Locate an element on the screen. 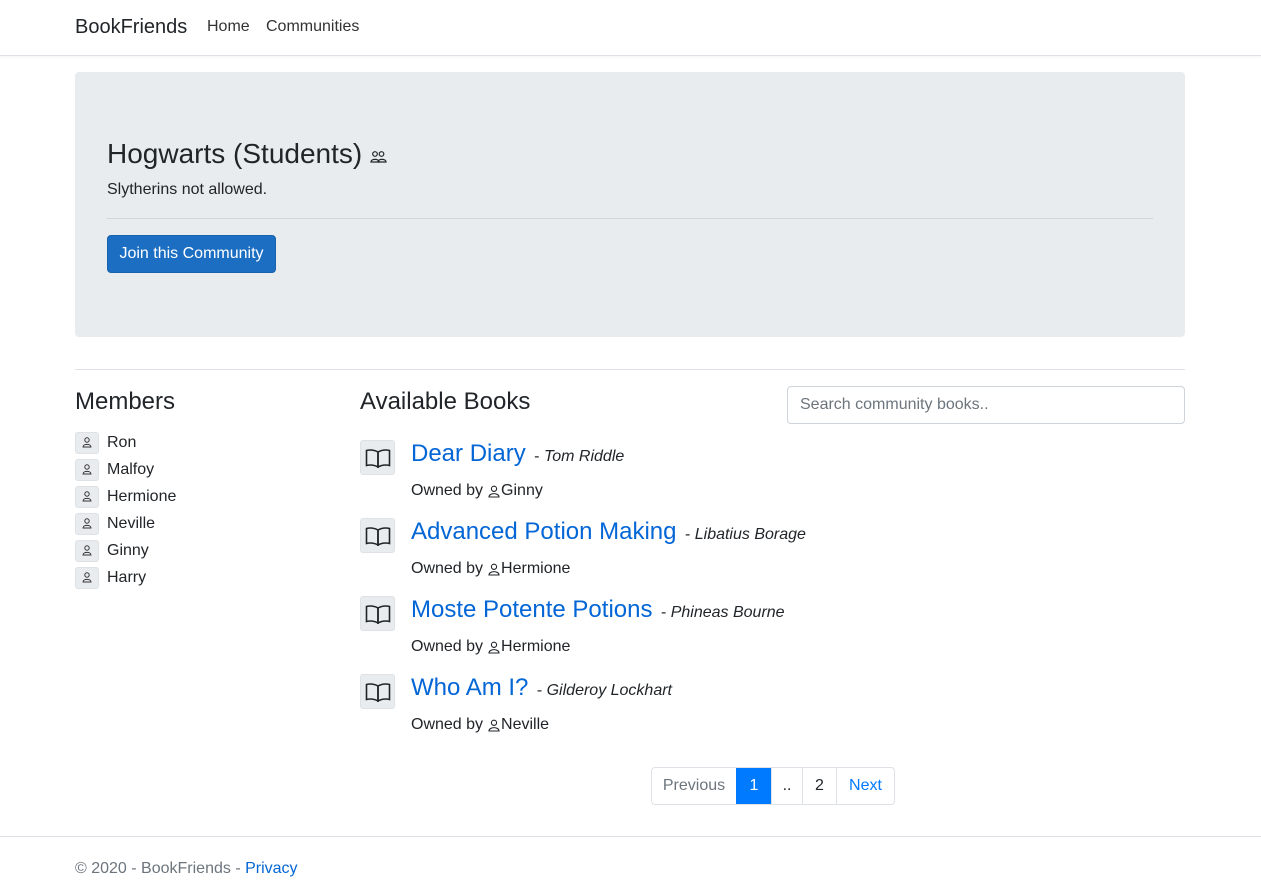 The height and width of the screenshot is (888, 1261). owner-name: Ginny is located at coordinates (522, 490).